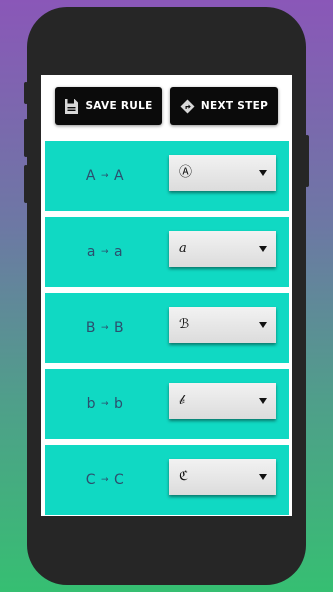  Describe the element at coordinates (167, 176) in the screenshot. I see `rule-row: A → A Ⓐ` at that location.